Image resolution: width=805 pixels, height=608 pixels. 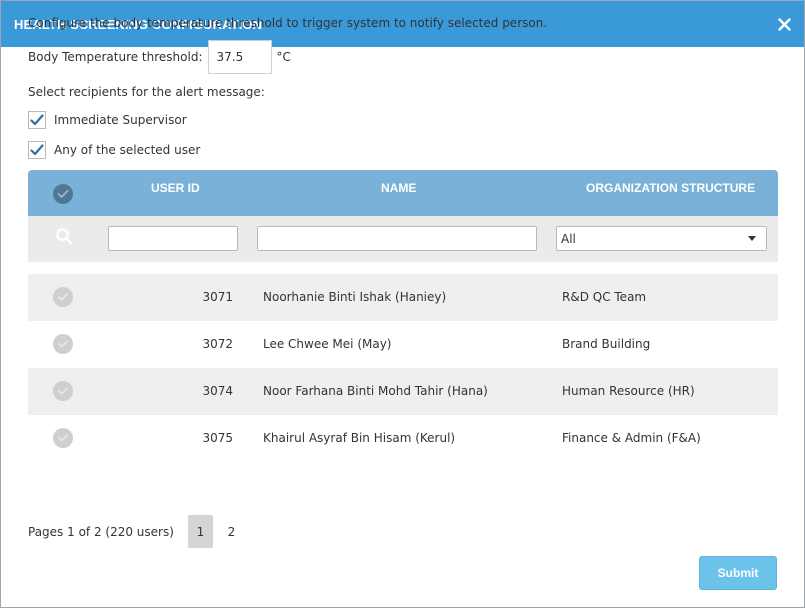 What do you see at coordinates (327, 344) in the screenshot?
I see `cell-name: Lee Chwee Mei (May)` at bounding box center [327, 344].